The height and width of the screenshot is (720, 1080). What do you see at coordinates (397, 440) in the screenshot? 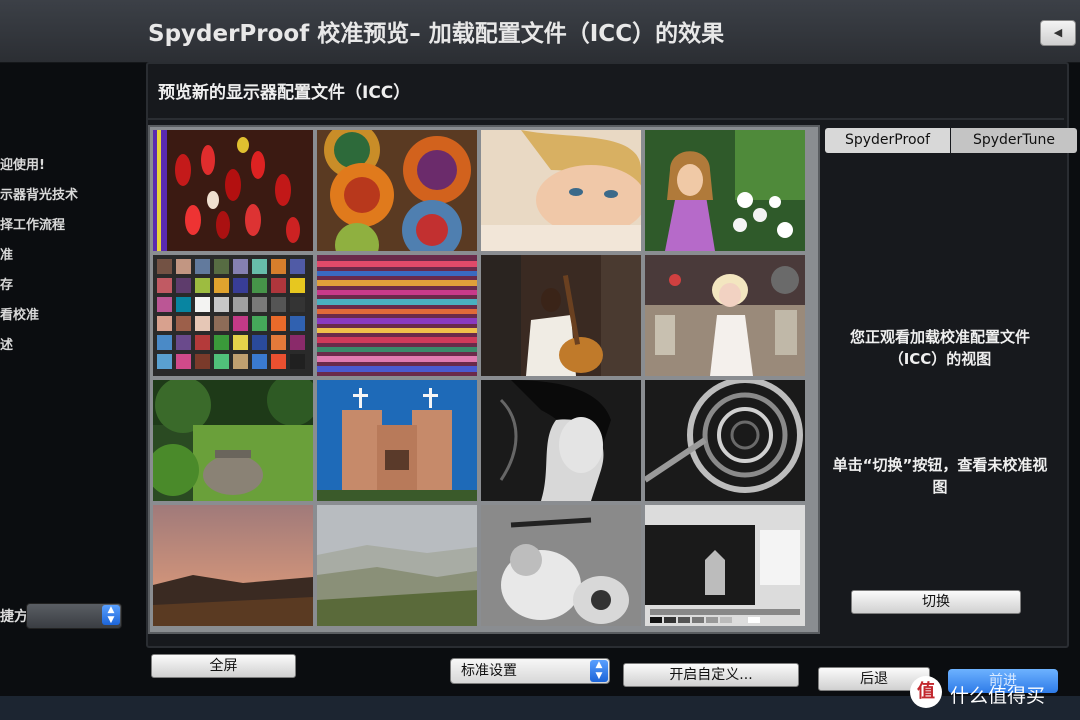
I see `preview-image-adobe-church` at bounding box center [397, 440].